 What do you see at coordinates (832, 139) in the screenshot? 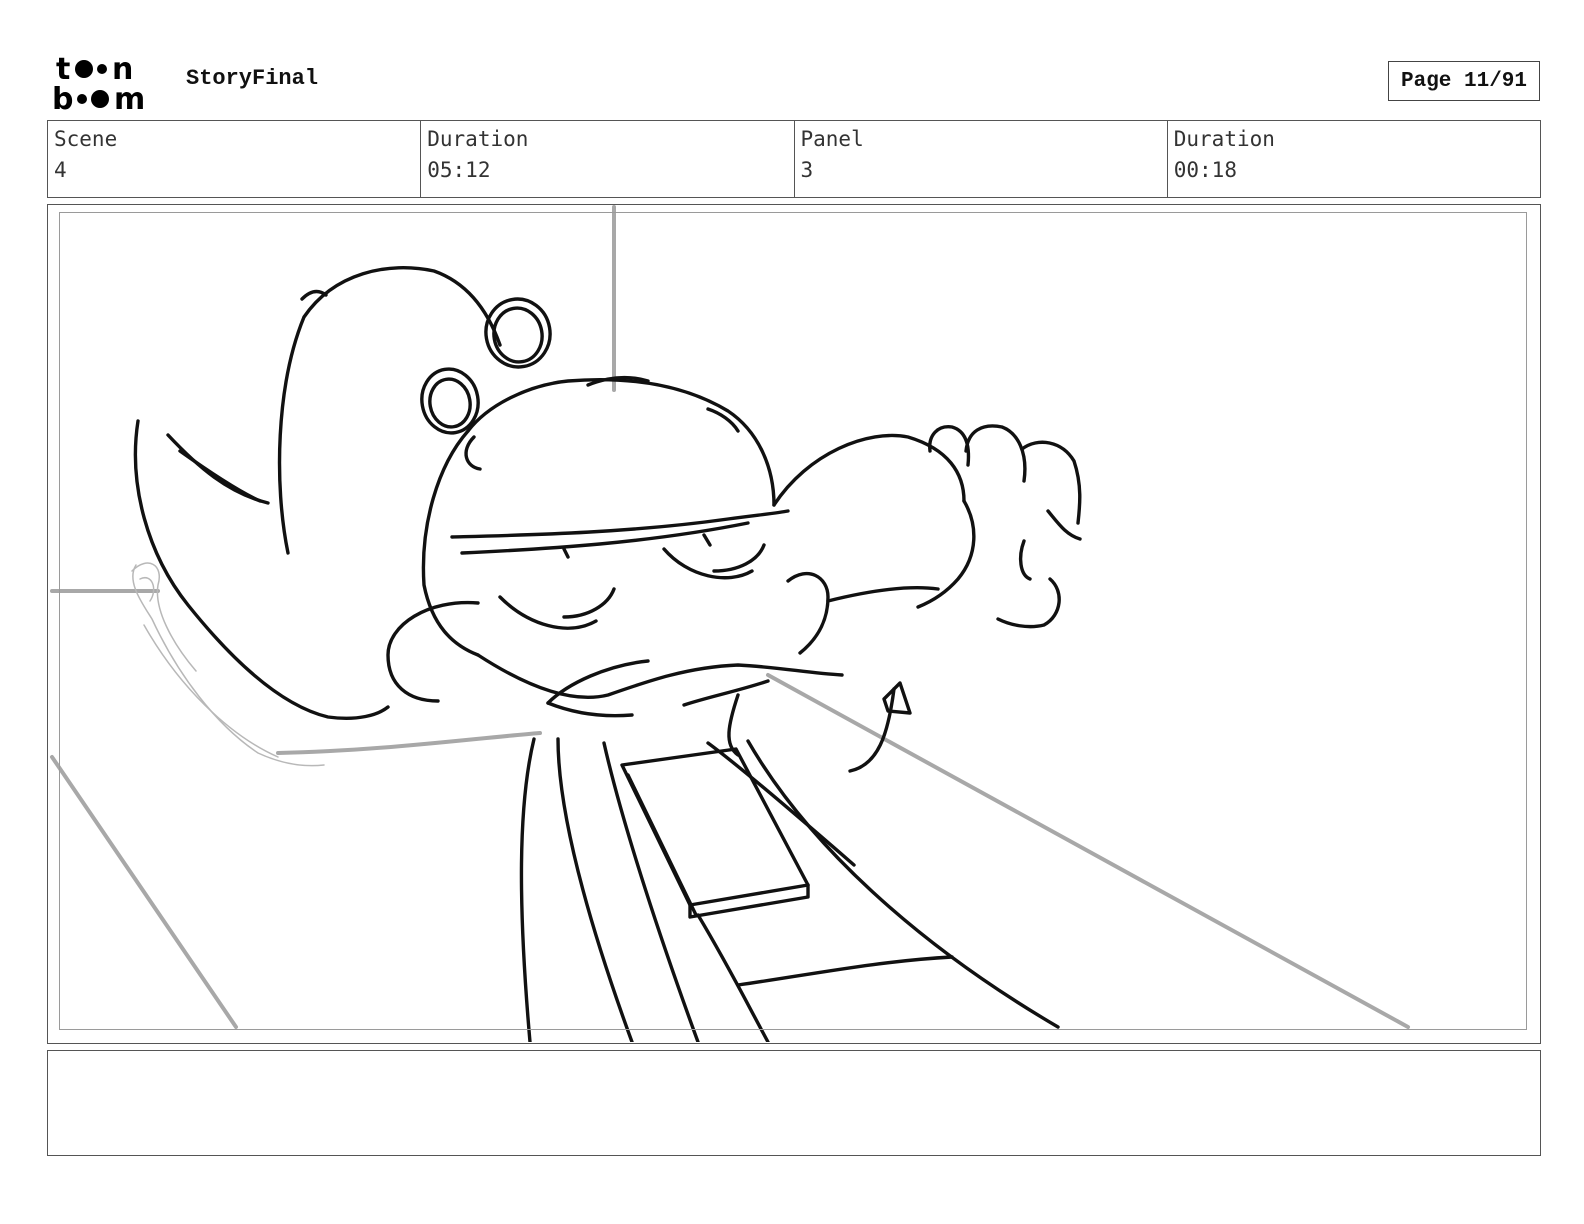
I see `panel-label: Panel` at bounding box center [832, 139].